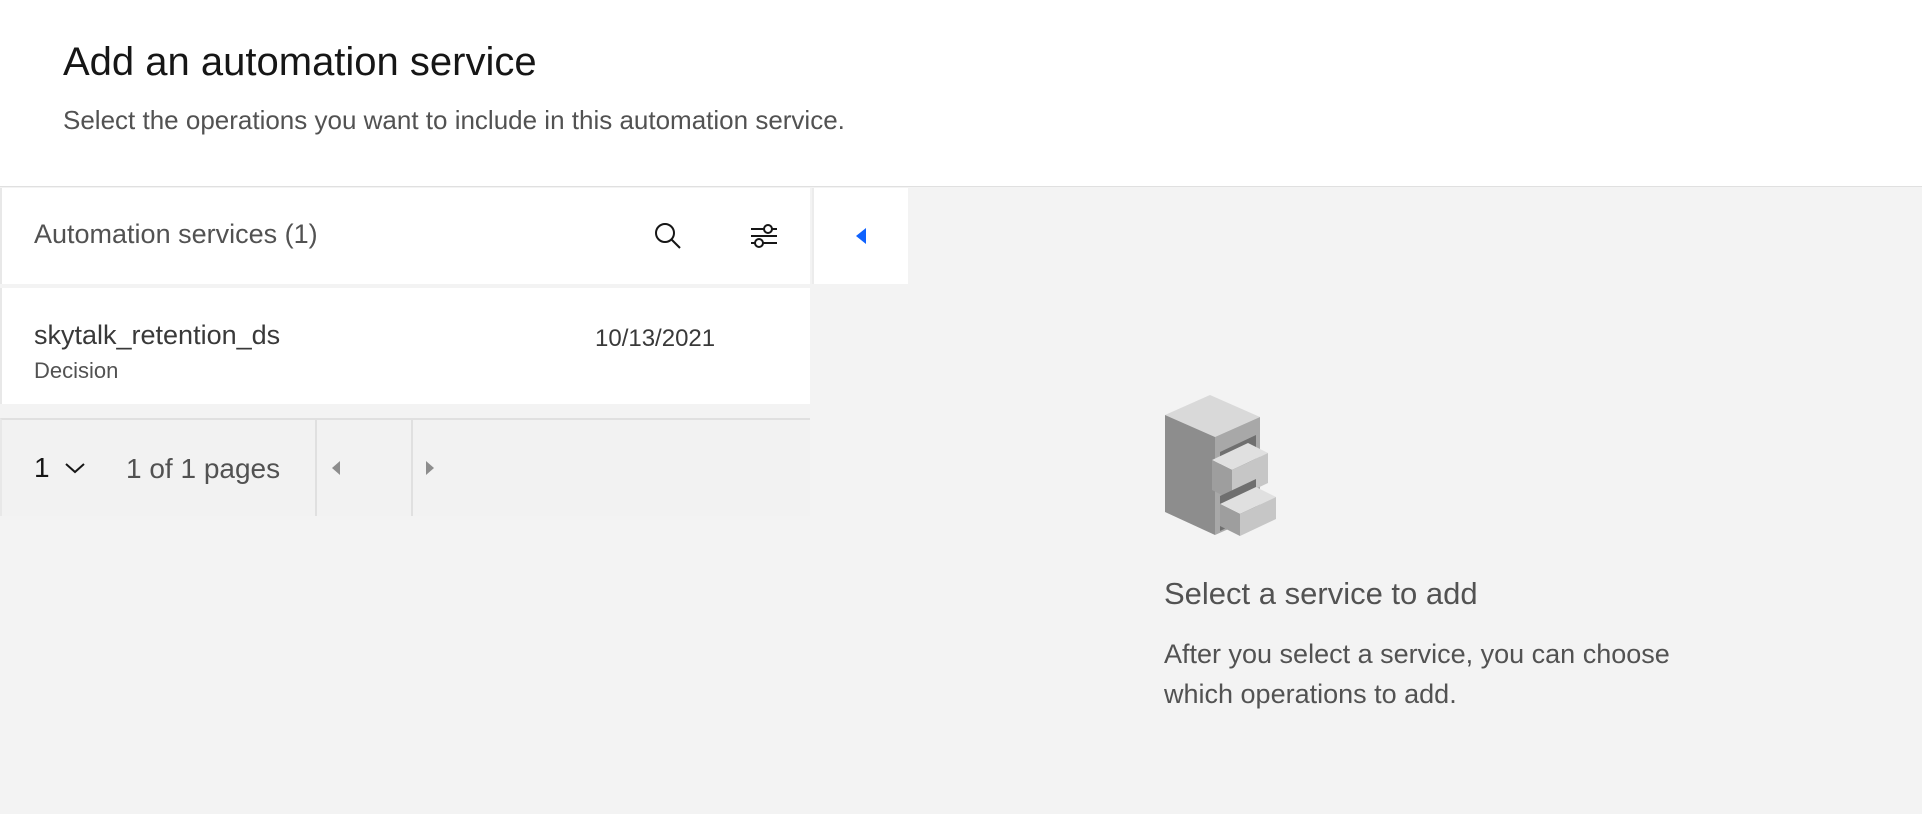  I want to click on page-select-value: 1, so click(42, 467).